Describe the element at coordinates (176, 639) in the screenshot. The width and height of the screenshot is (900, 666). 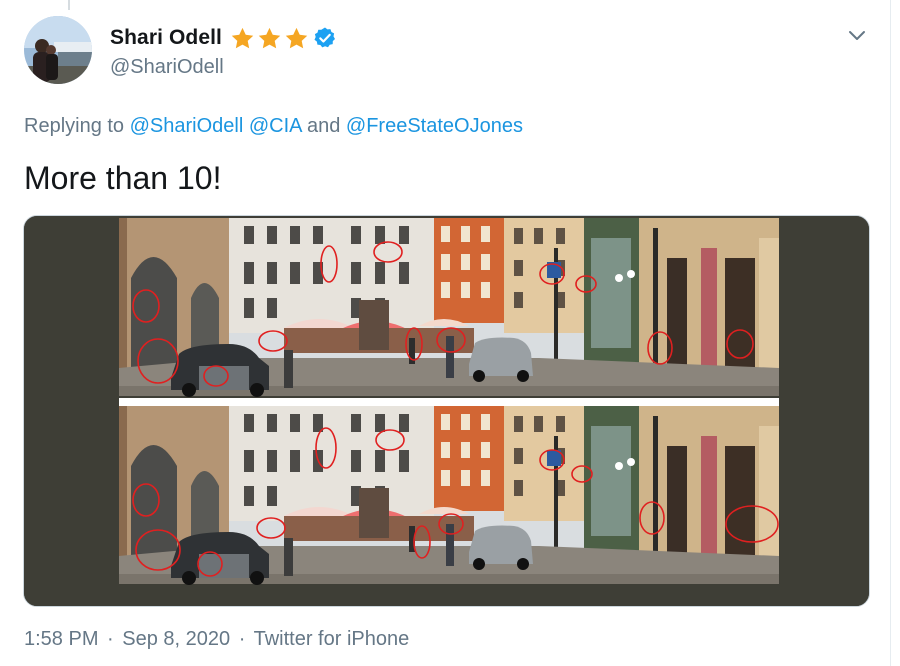
I see `tweet-date: Sep 8, 2020` at that location.